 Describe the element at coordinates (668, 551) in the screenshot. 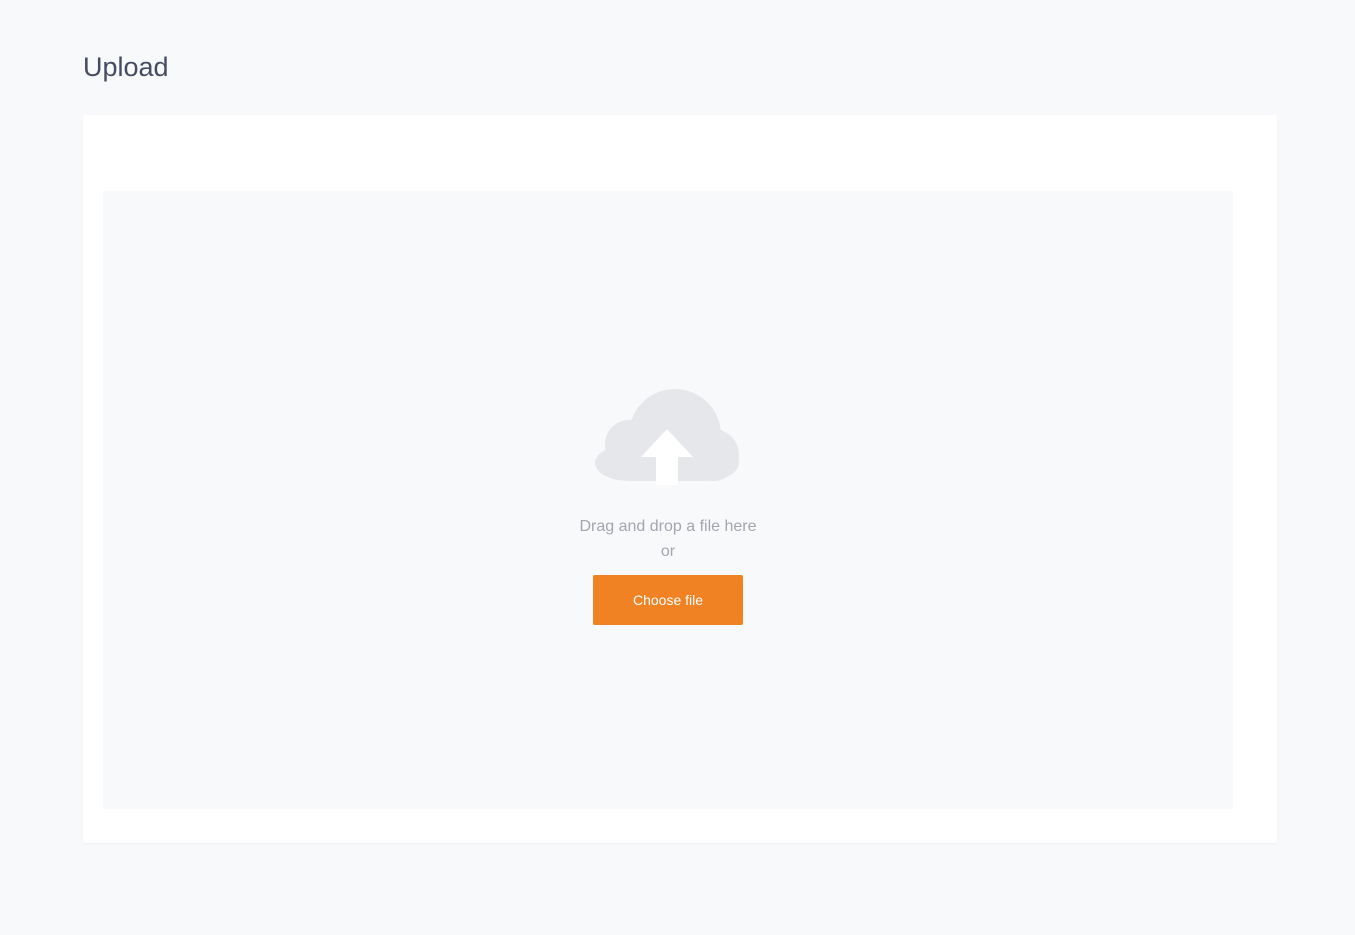

I see `or-text: or` at that location.